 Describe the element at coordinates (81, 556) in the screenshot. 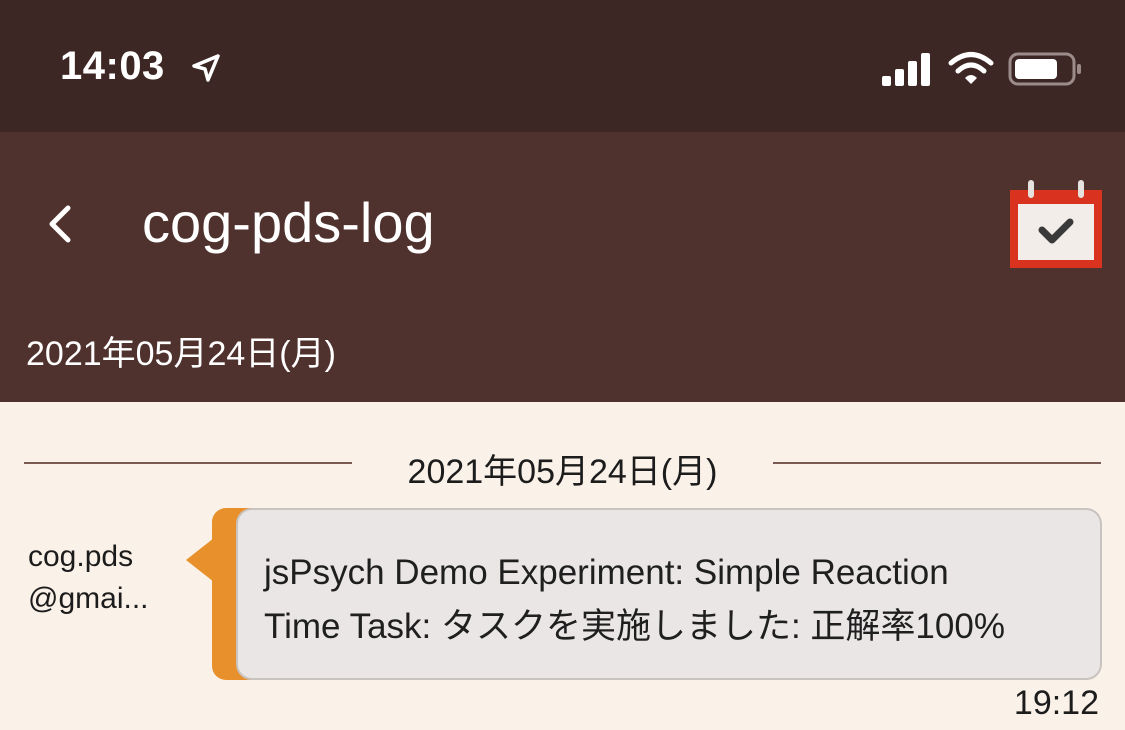

I see `sender-line-1: cog.pds` at that location.